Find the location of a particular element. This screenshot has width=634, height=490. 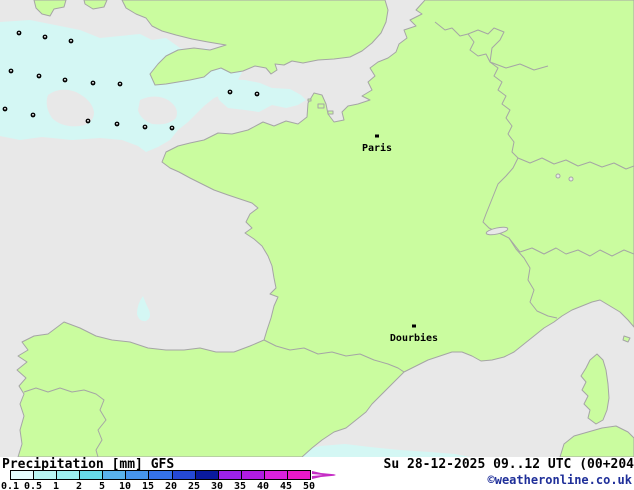

legend-colorbar is located at coordinates (160, 475).